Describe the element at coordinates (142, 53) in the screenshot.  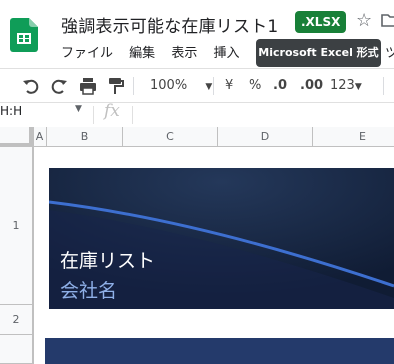
I see `menu-edit: 編集` at that location.